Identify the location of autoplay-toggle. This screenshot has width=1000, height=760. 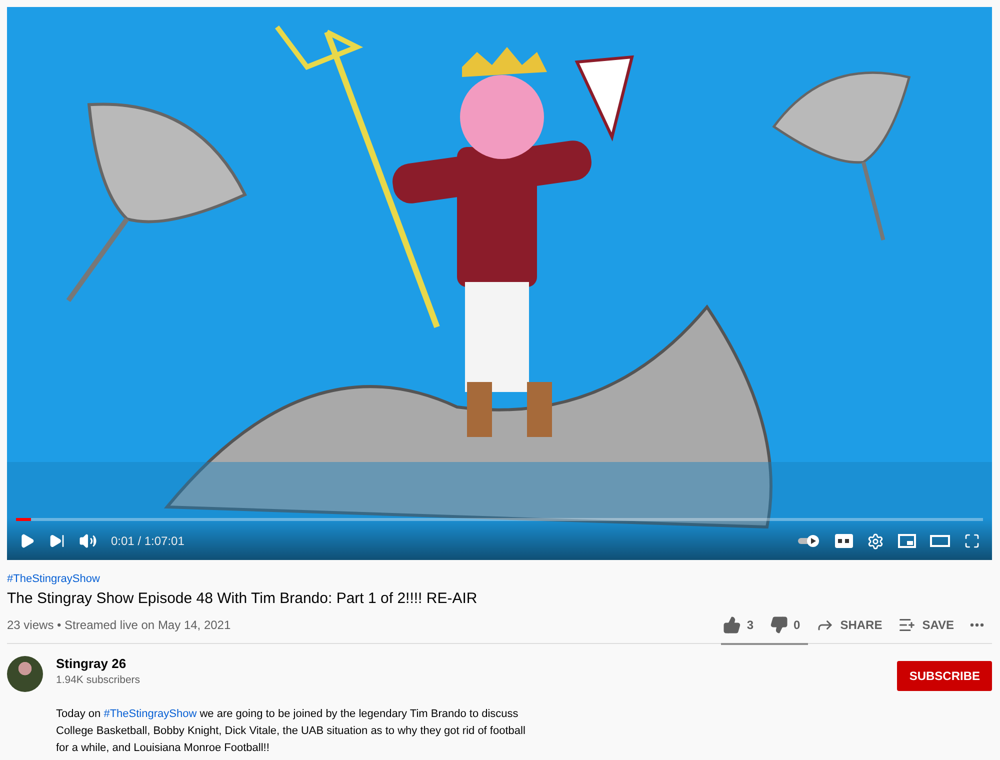
(809, 541).